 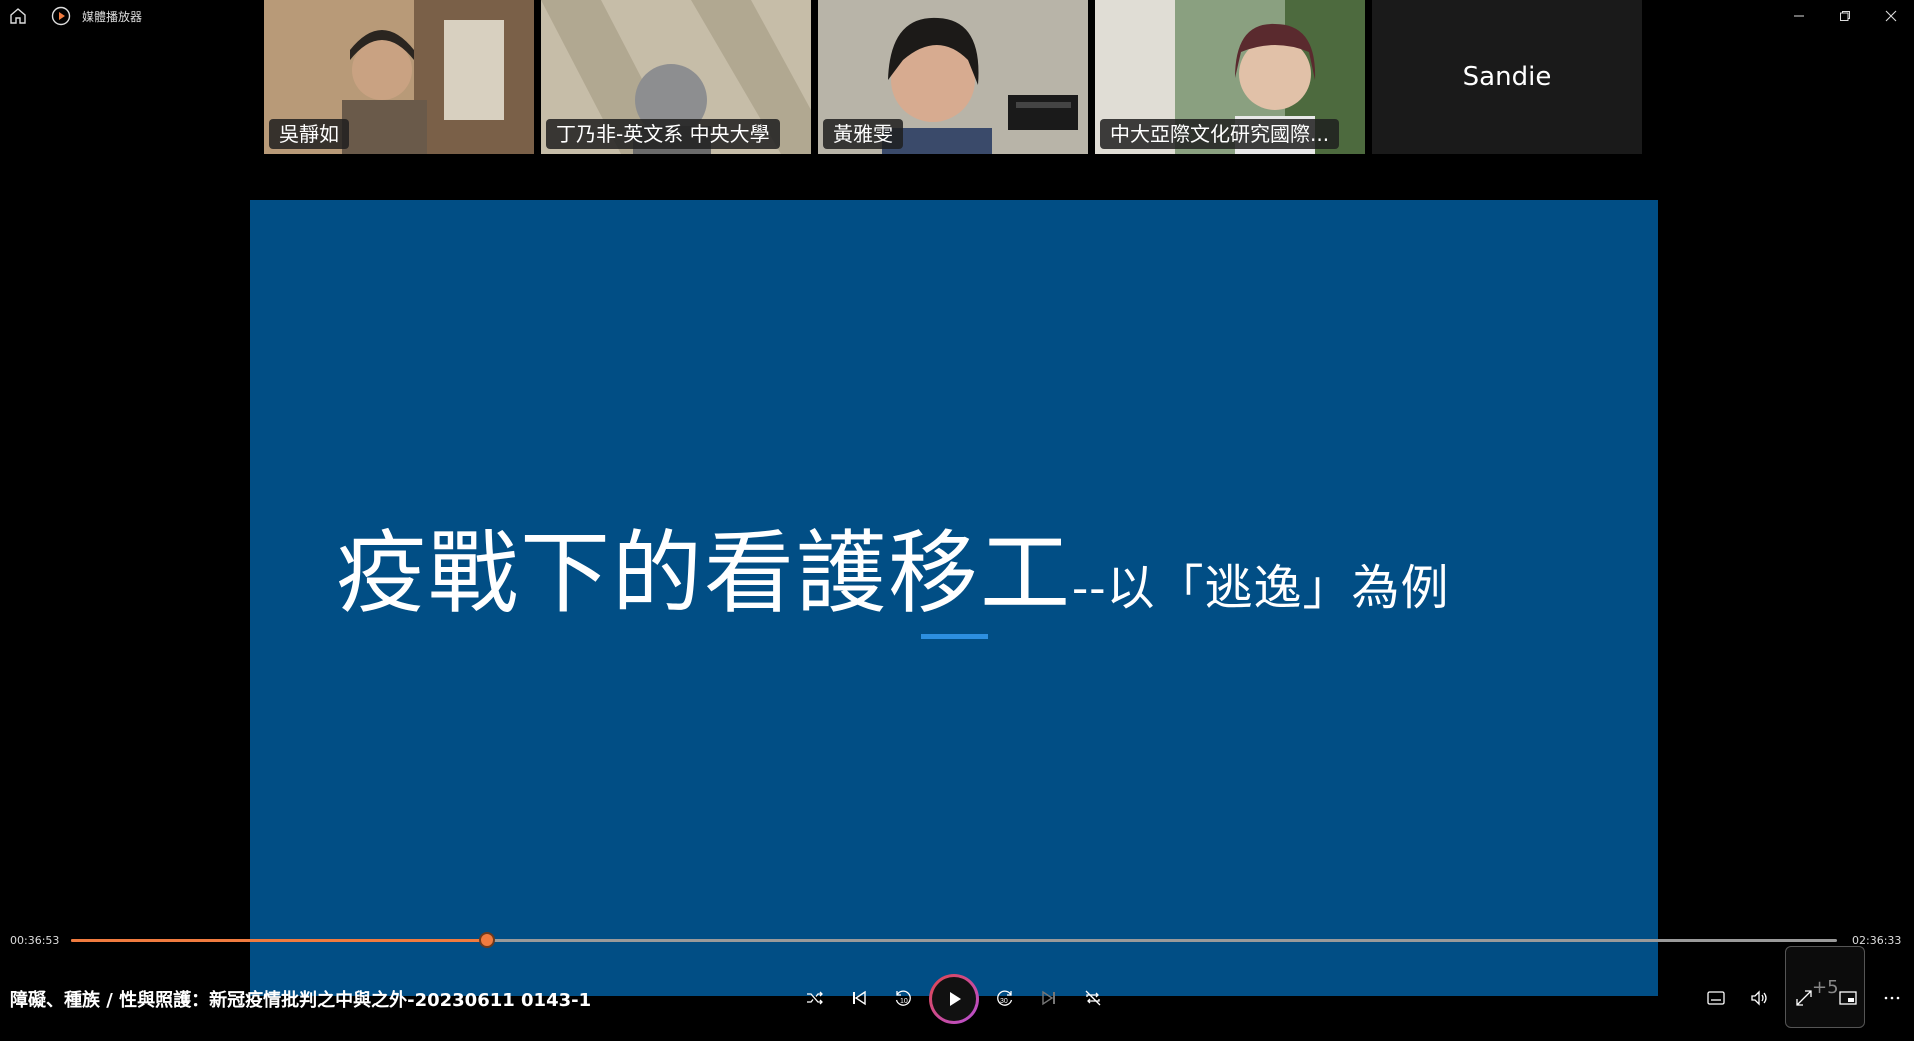 I want to click on title-bar: 媒體播放器, so click(x=957, y=16).